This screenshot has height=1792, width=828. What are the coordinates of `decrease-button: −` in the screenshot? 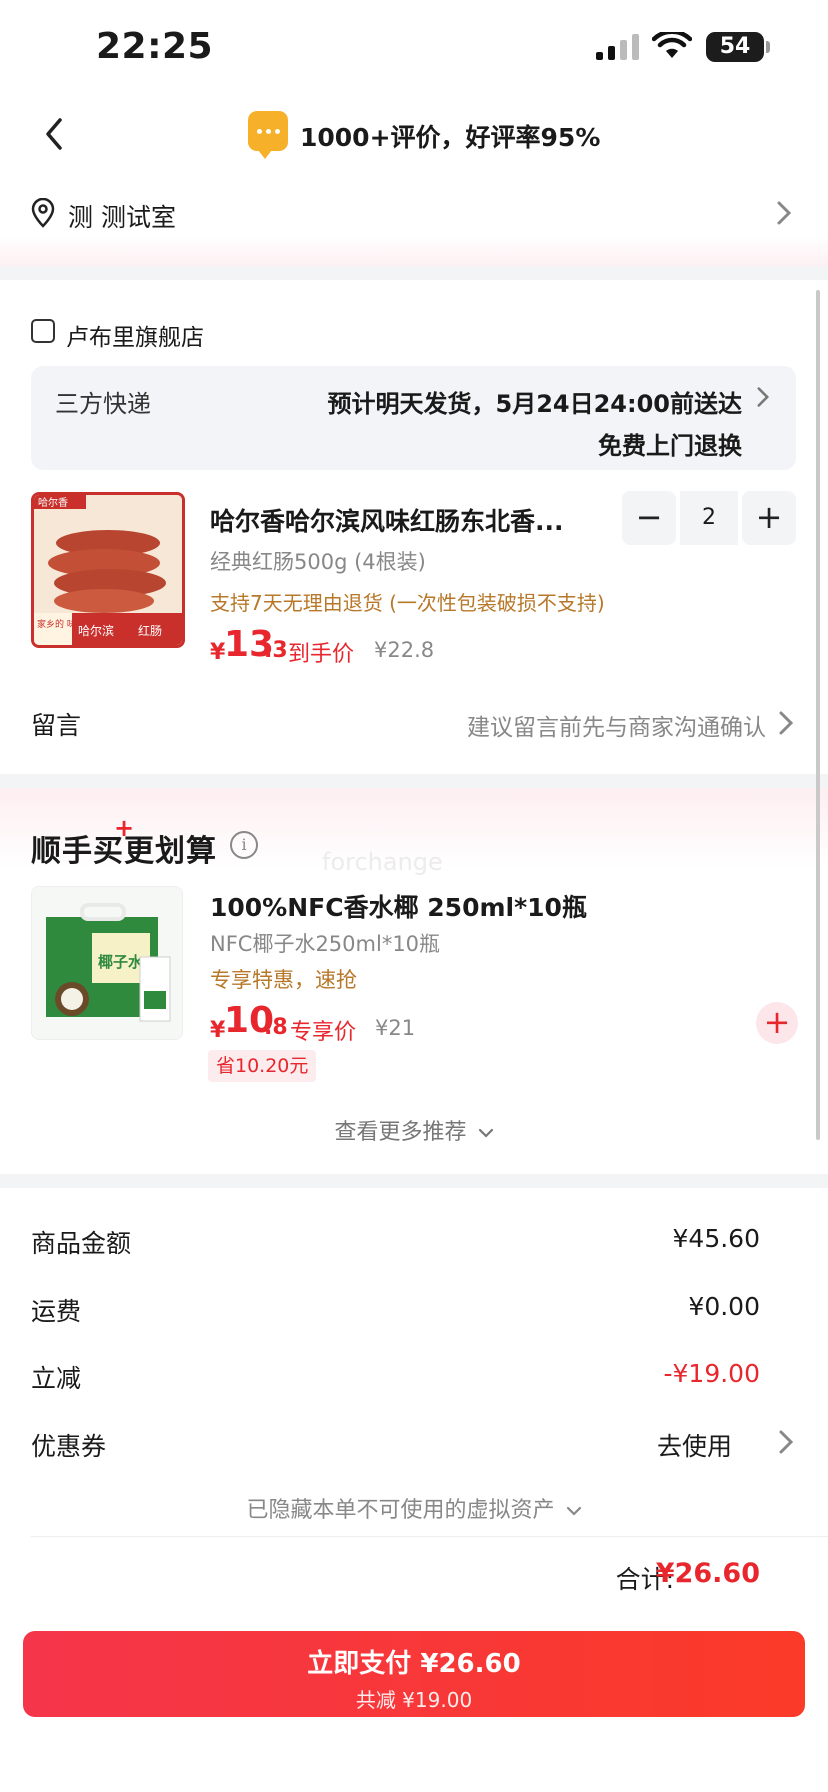 It's located at (649, 518).